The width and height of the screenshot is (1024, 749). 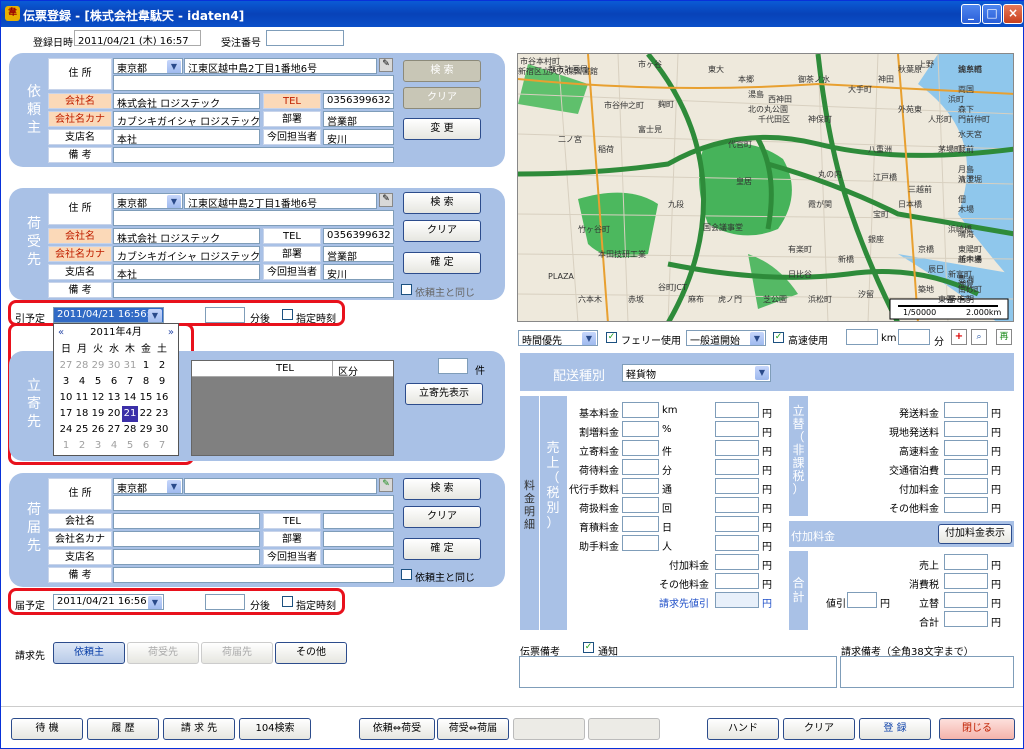 I want to click on history-button: 履 歴, so click(x=123, y=729).